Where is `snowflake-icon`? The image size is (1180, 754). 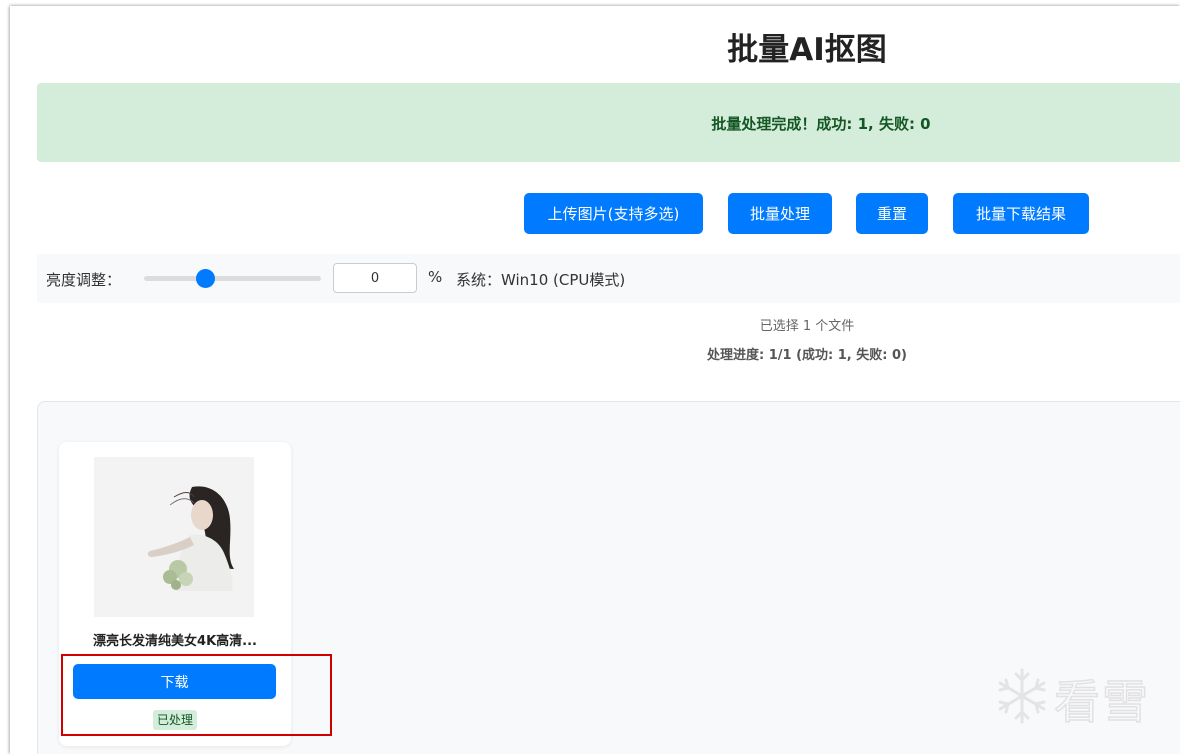
snowflake-icon is located at coordinates (1022, 696).